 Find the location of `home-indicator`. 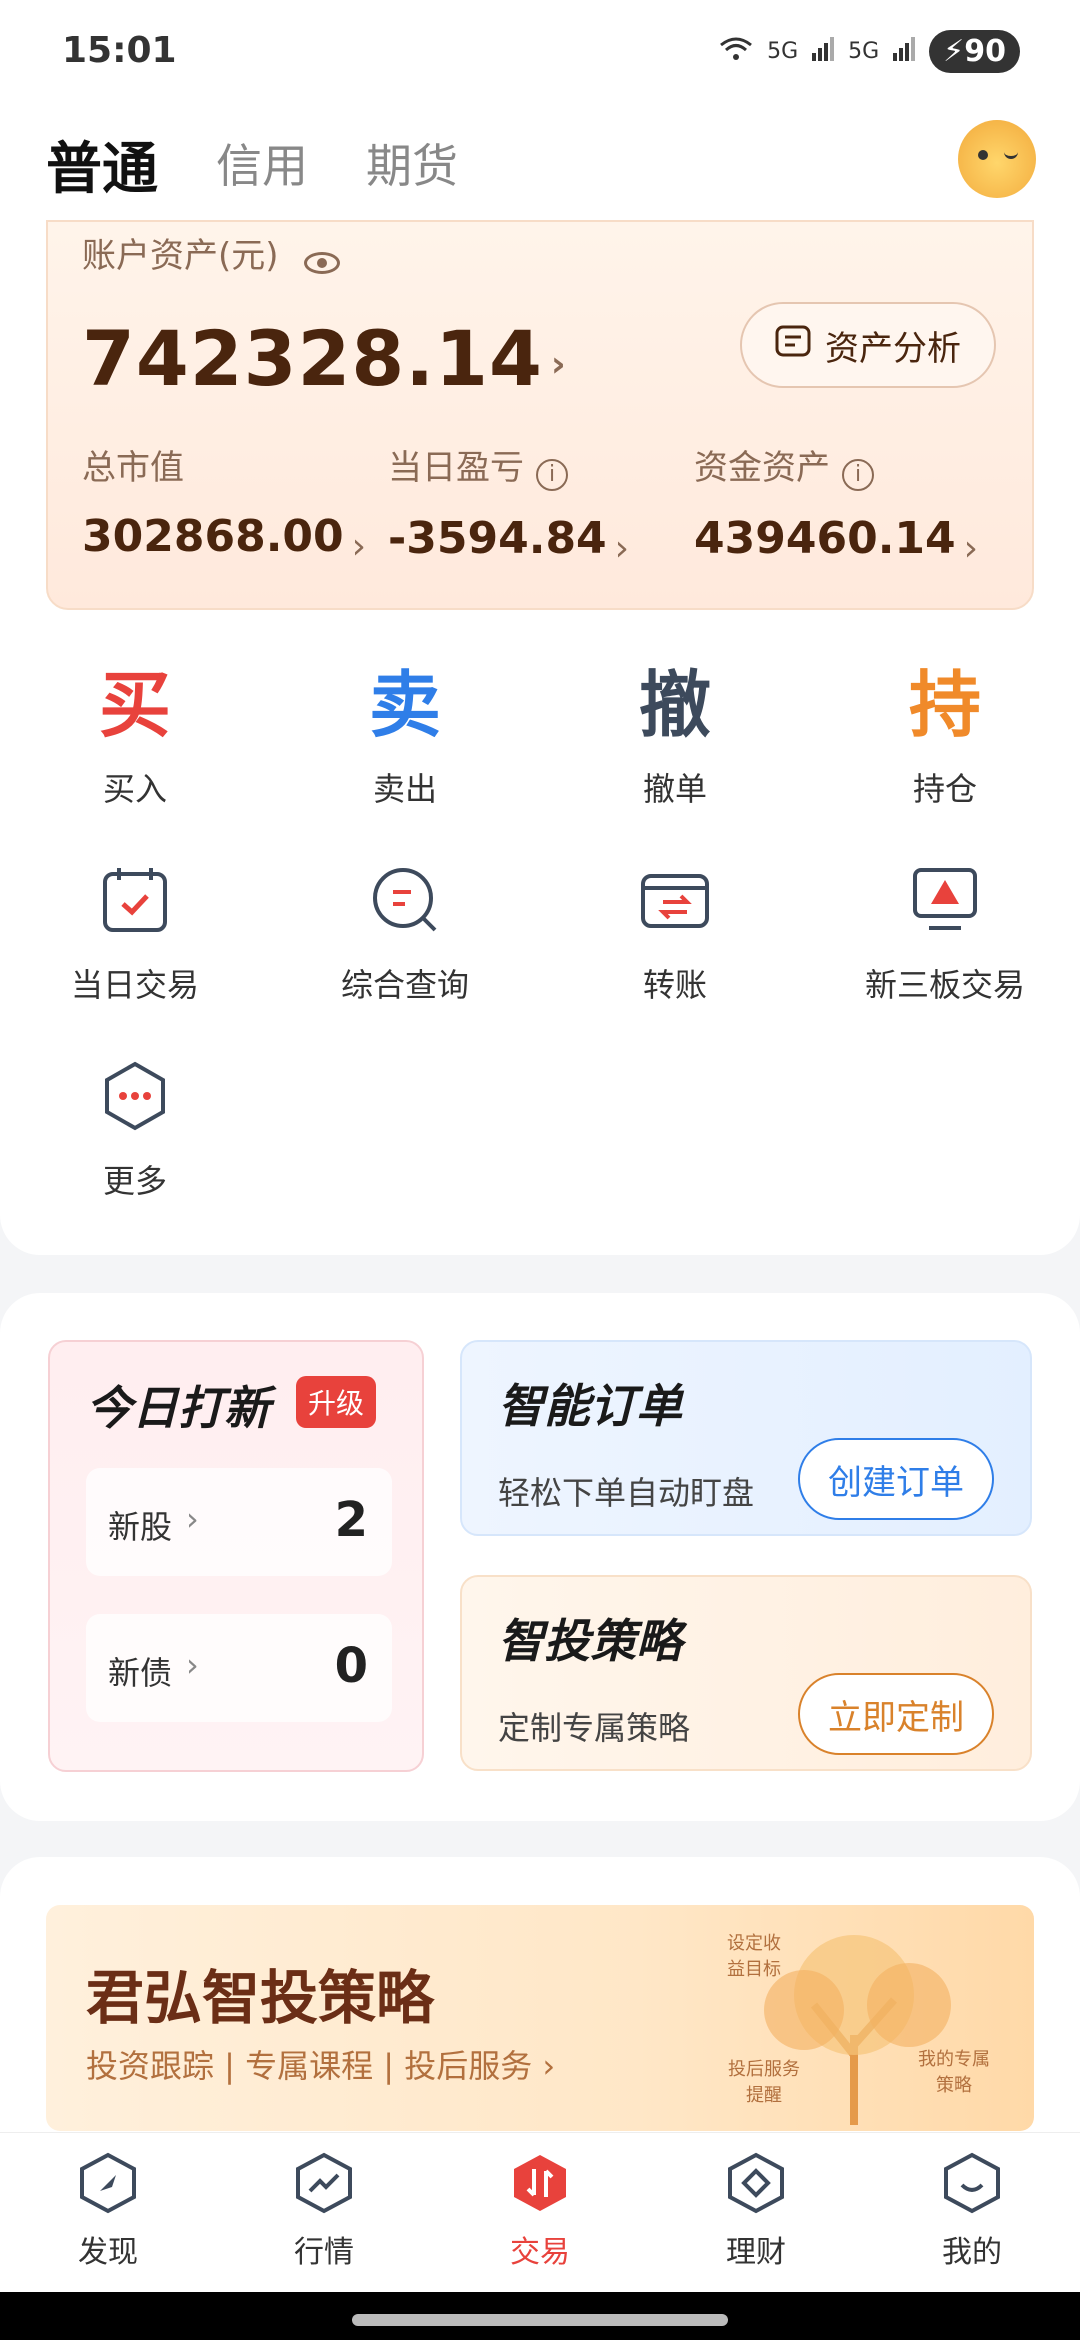

home-indicator is located at coordinates (540, 2320).